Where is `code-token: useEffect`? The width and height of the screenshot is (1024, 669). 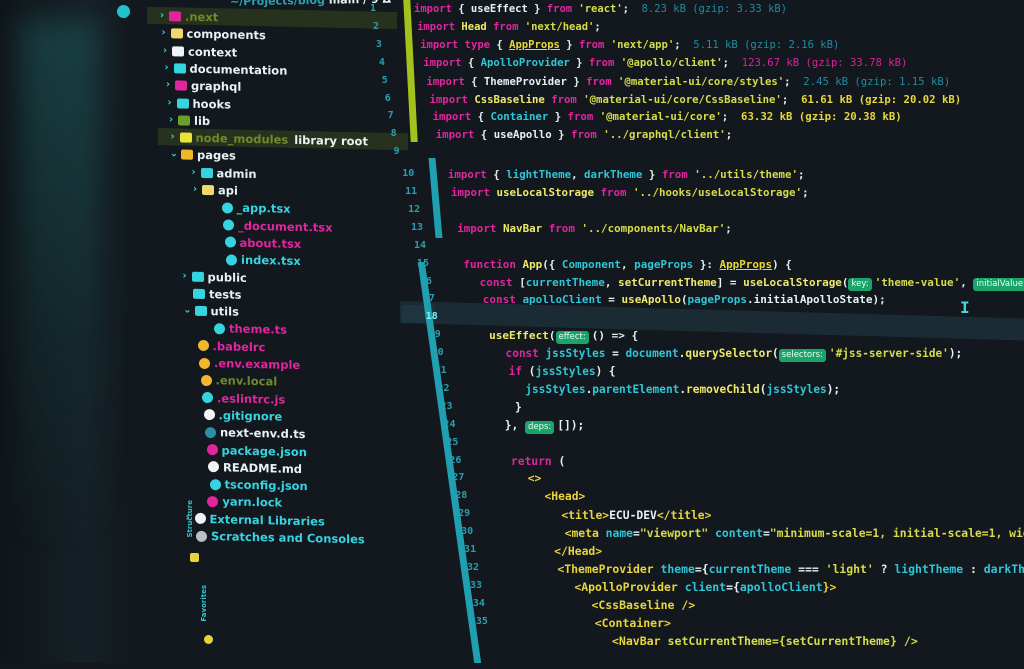 code-token: useEffect is located at coordinates (499, 9).